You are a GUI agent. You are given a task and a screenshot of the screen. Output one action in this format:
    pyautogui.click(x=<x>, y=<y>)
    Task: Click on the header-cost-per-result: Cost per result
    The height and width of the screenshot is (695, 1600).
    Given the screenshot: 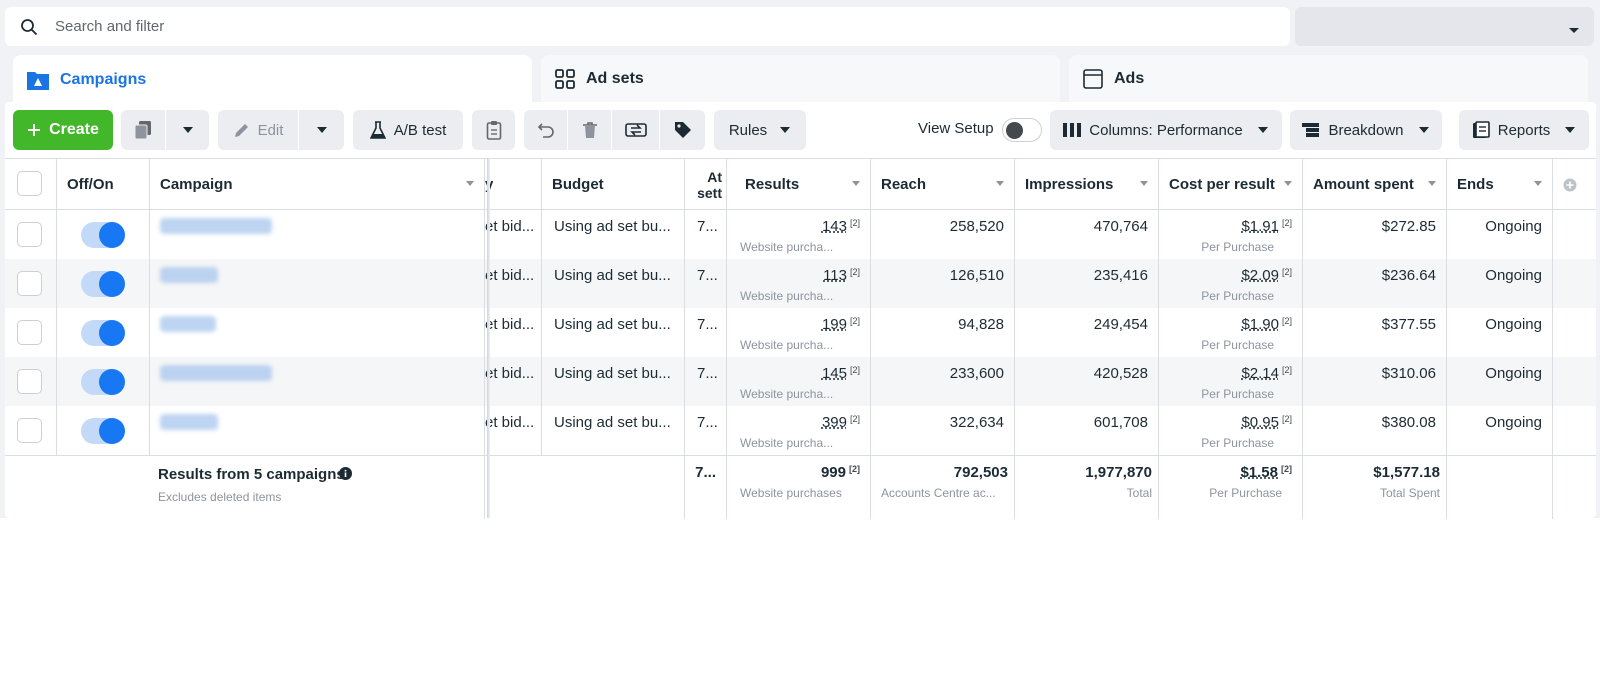 What is the action you would take?
    pyautogui.click(x=1231, y=184)
    